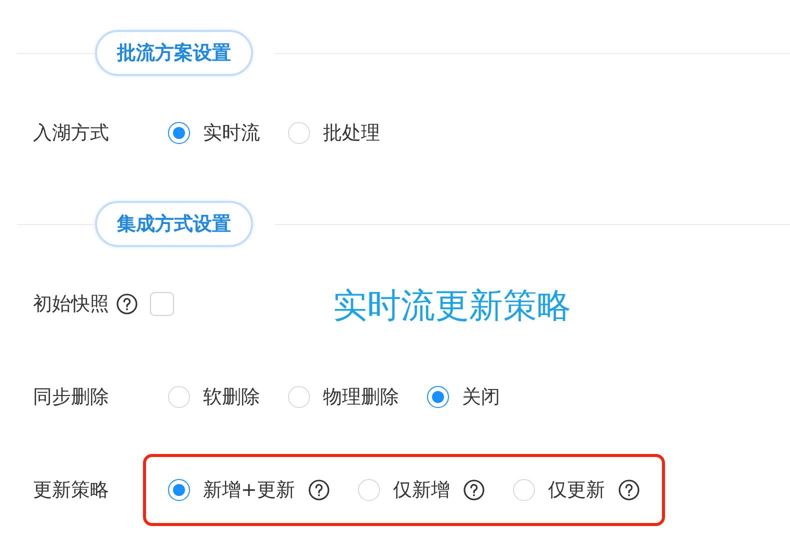 This screenshot has height=549, width=790. What do you see at coordinates (249, 489) in the screenshot?
I see `option-label: 新增+更新` at bounding box center [249, 489].